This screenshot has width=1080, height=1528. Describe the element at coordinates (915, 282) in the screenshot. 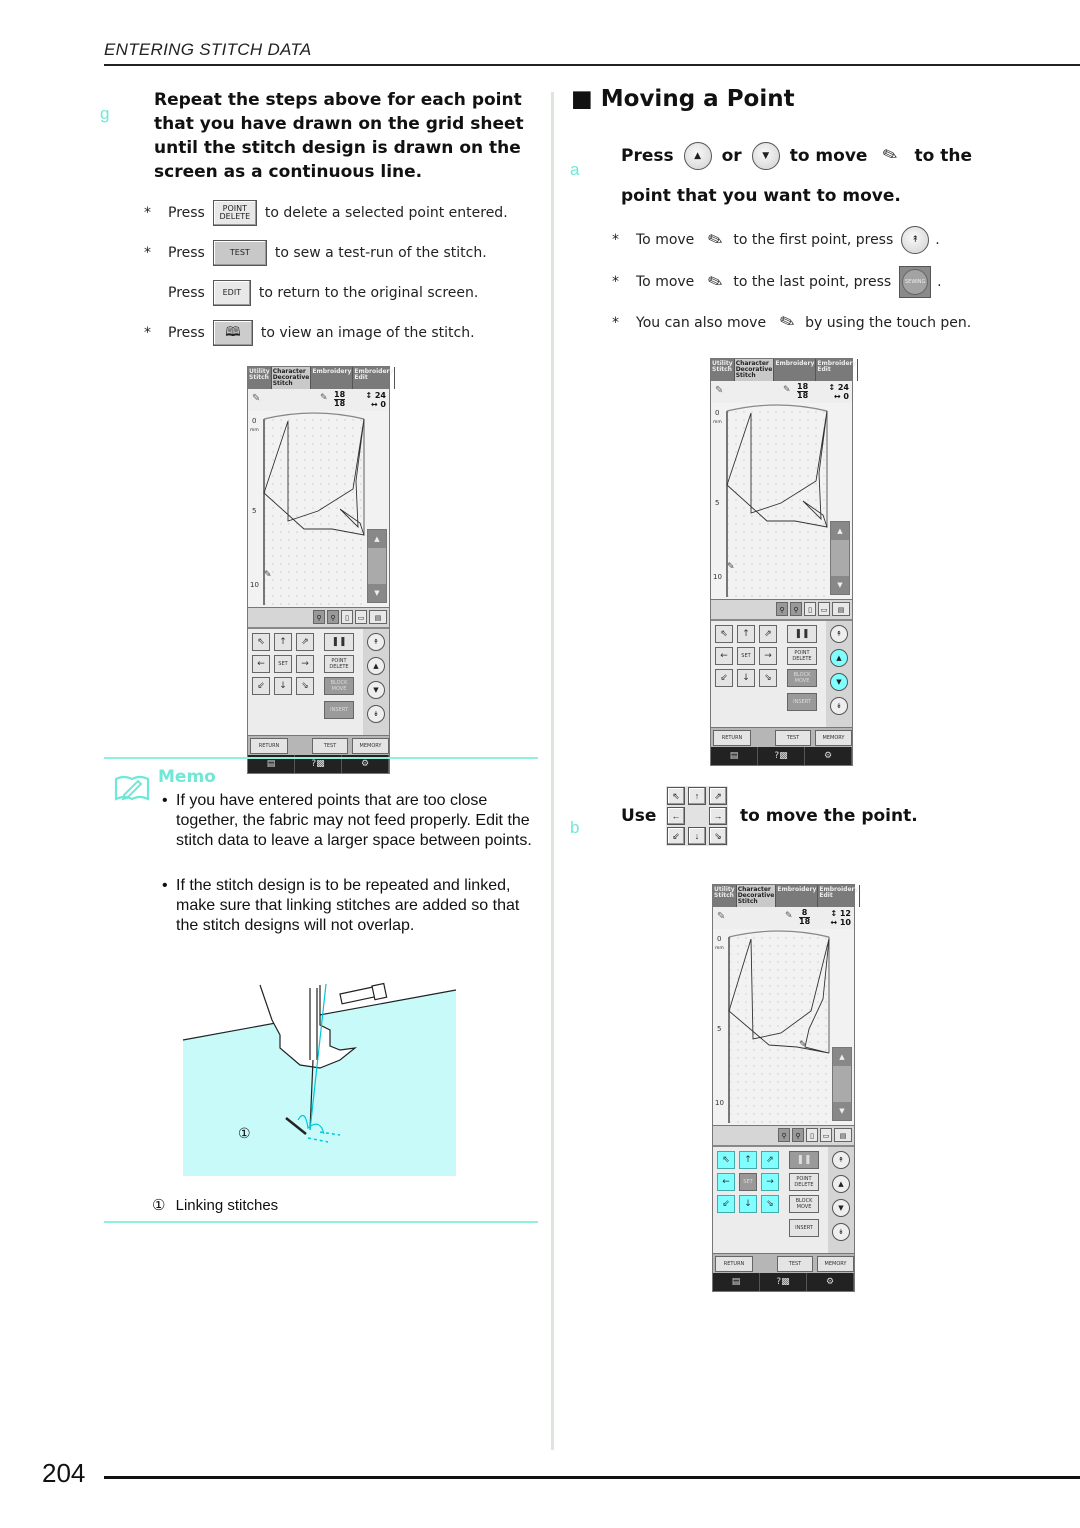

I see `sewing-button: SEWING` at that location.